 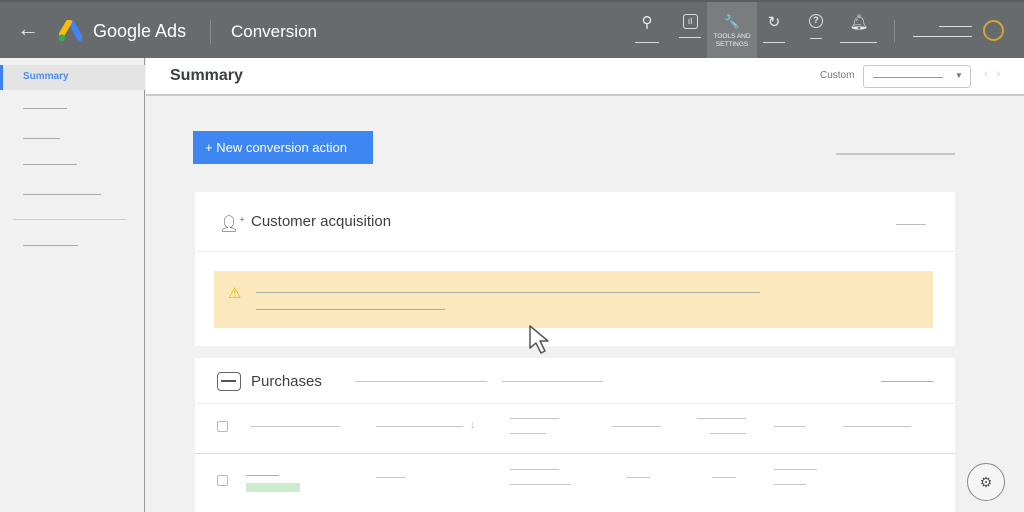 What do you see at coordinates (859, 22) in the screenshot?
I see `bell-icon: 🔔︎` at bounding box center [859, 22].